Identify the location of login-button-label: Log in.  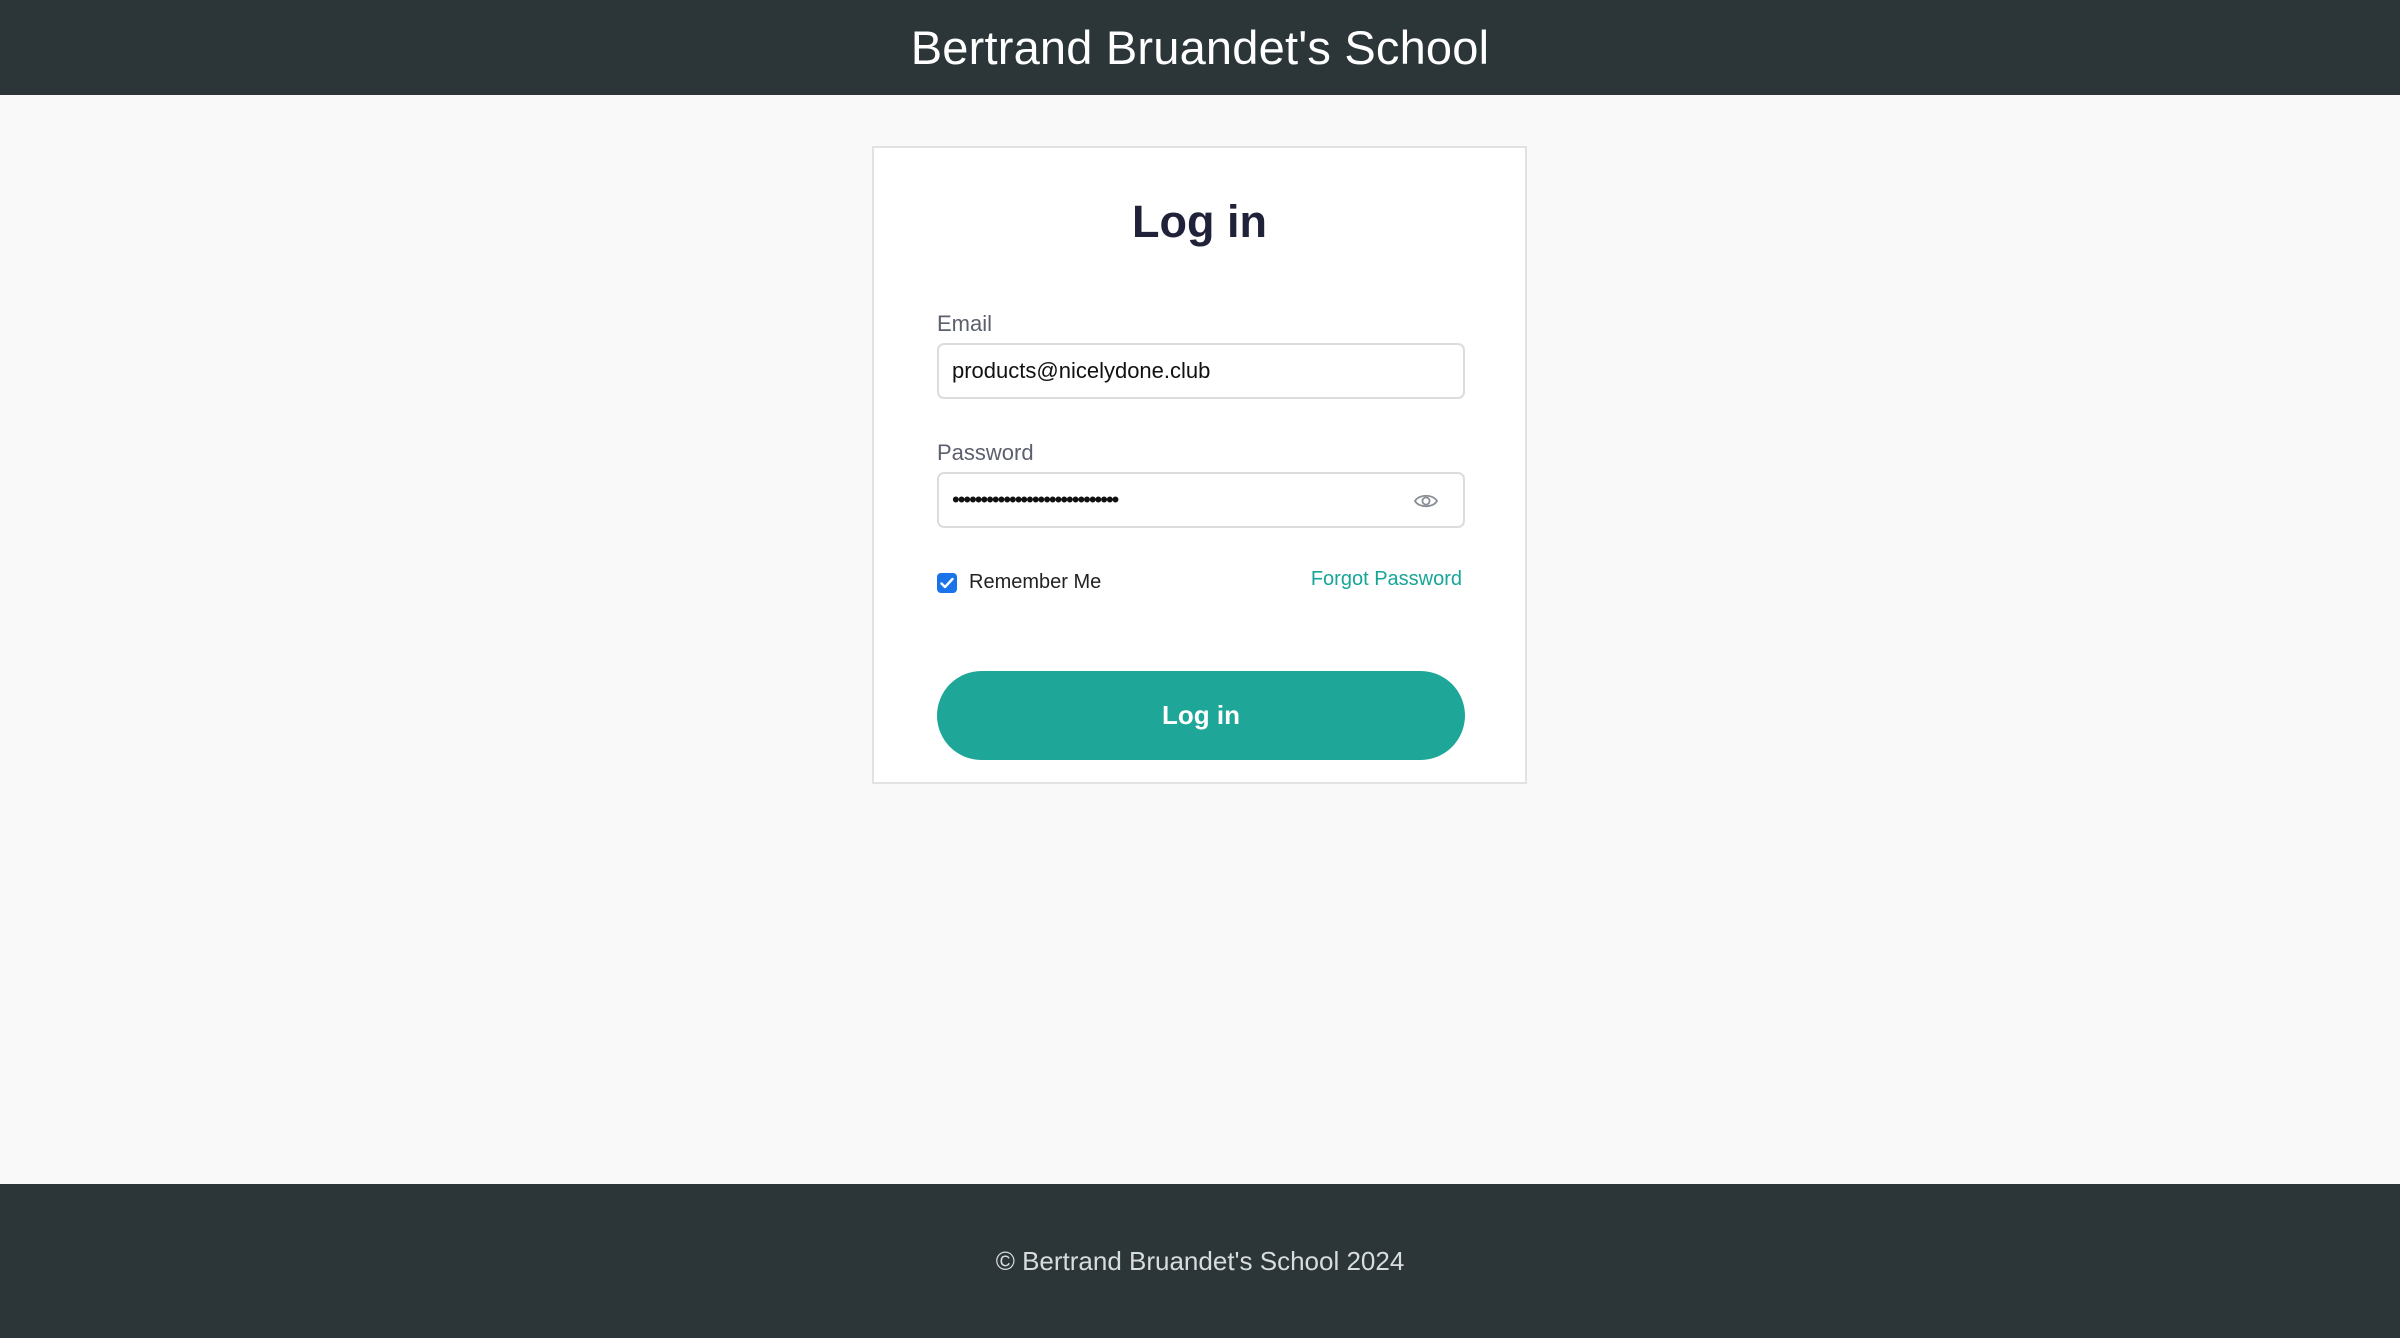
(1201, 715).